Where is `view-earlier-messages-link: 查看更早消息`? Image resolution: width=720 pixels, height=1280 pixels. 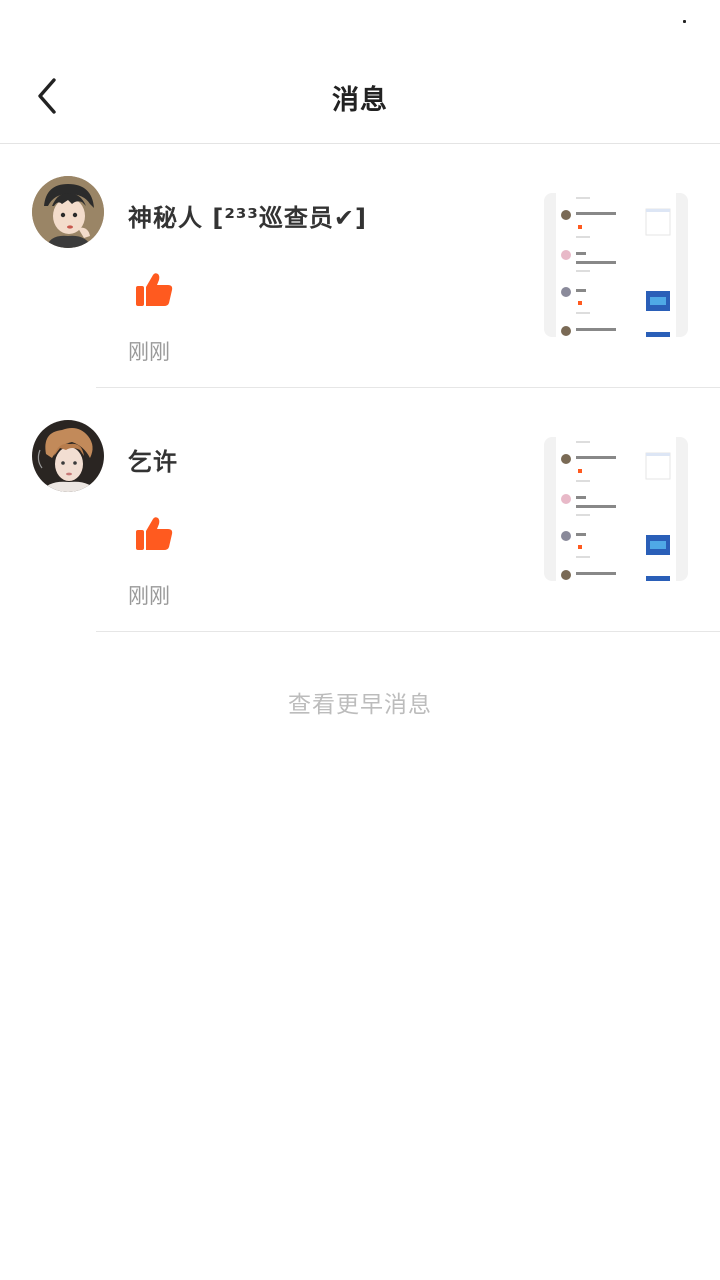 view-earlier-messages-link: 查看更早消息 is located at coordinates (360, 702).